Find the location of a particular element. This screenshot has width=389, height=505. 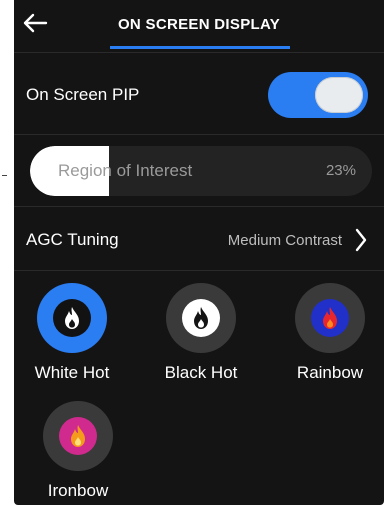

palette-rainbow: Rainbow is located at coordinates (329, 343).